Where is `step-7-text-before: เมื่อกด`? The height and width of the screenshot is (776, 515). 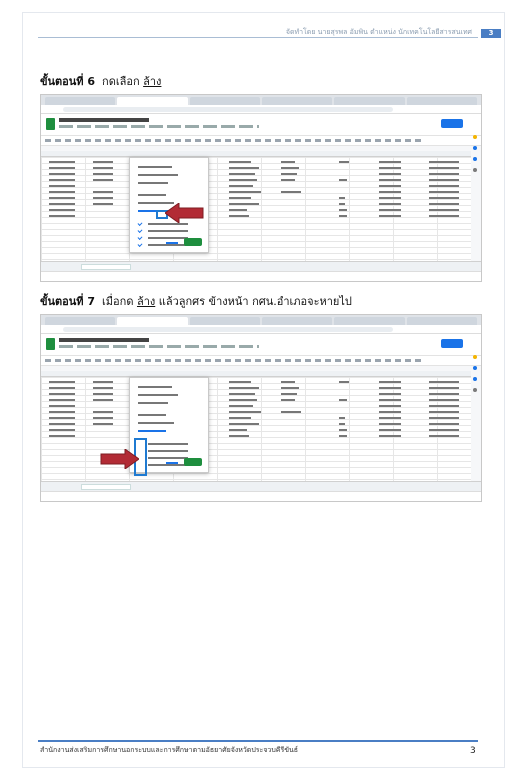
step-7-text-before: เมื่อกด is located at coordinates (118, 301).